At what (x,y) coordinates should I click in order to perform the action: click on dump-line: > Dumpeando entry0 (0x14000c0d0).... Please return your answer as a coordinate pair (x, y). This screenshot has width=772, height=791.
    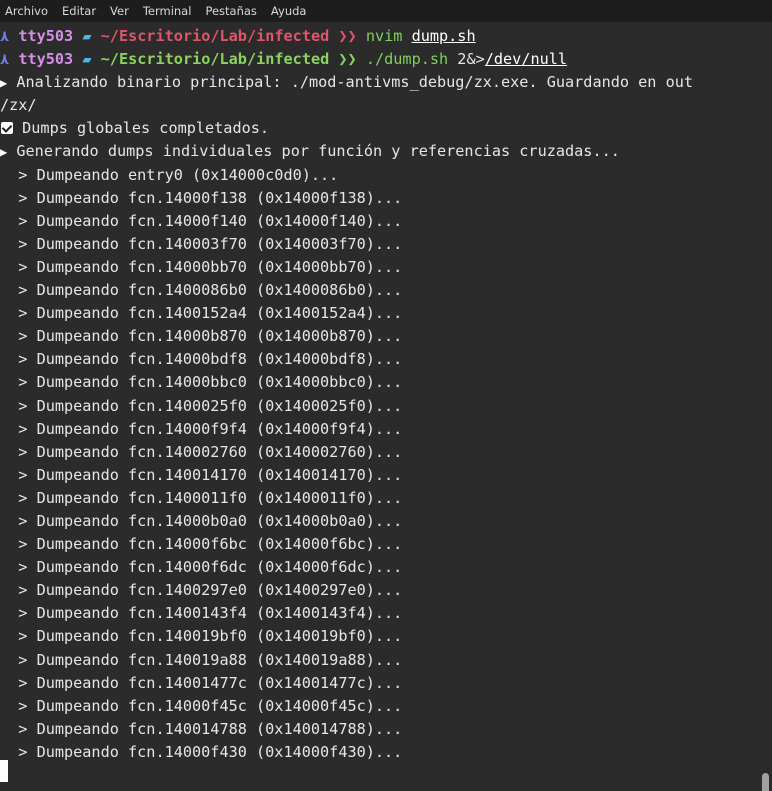
    Looking at the image, I should click on (169, 174).